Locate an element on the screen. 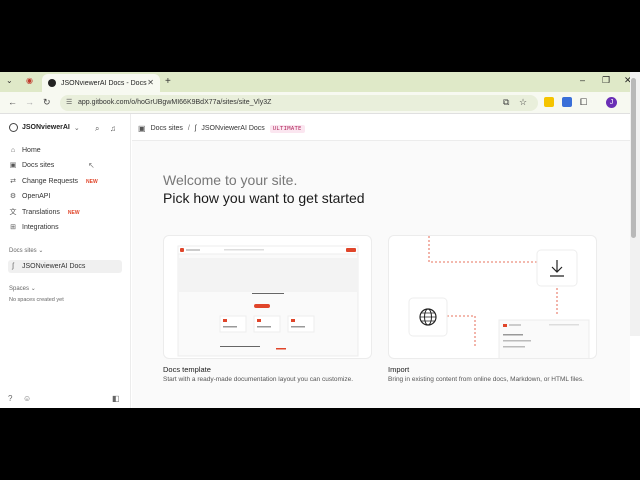  help-icon: ? is located at coordinates (10, 398).